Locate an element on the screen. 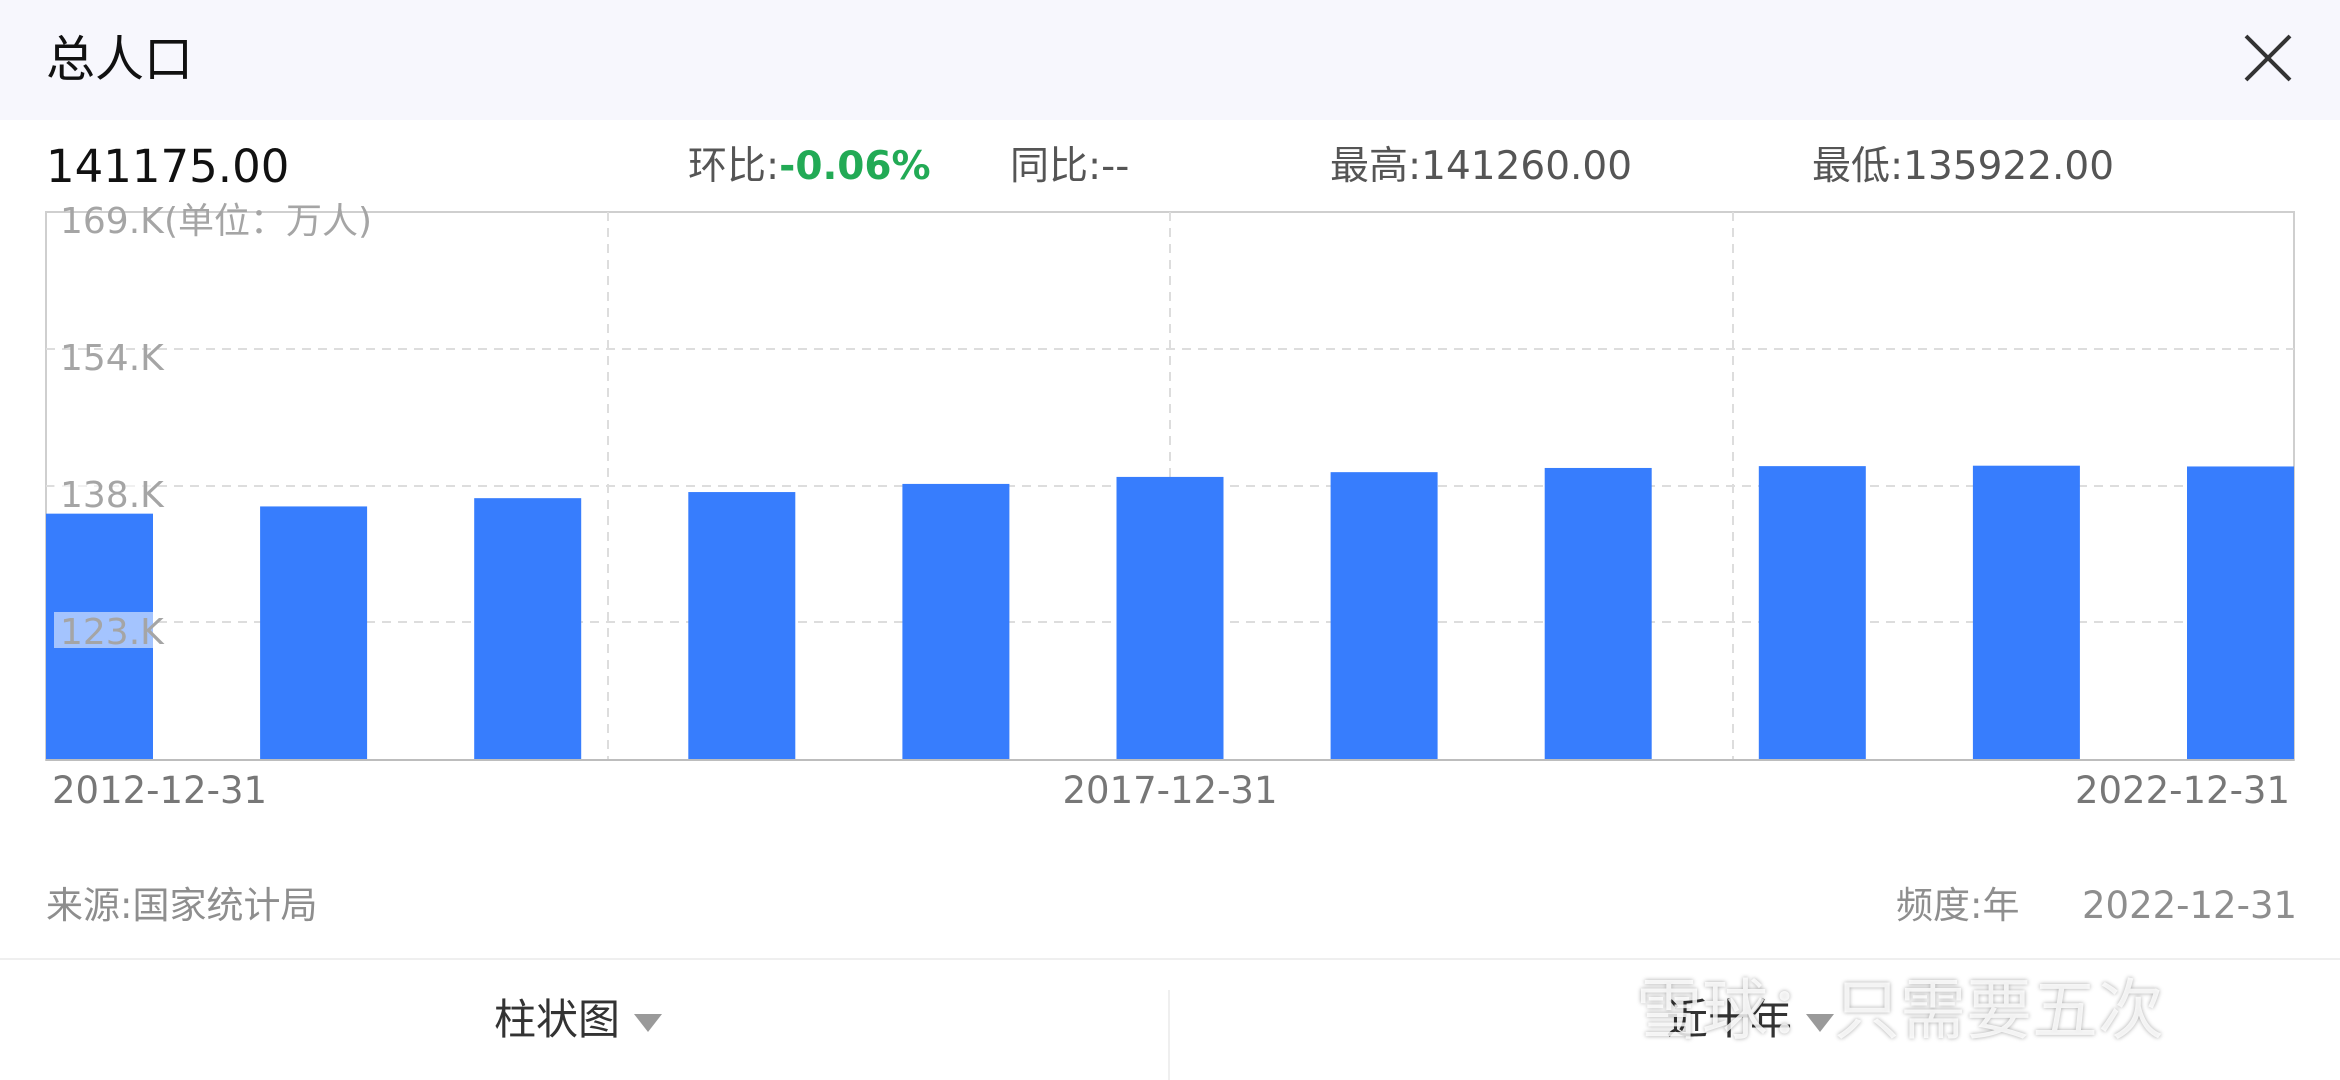 The height and width of the screenshot is (1080, 2340). watermark: 雪球：只需要五次 is located at coordinates (1900, 1010).